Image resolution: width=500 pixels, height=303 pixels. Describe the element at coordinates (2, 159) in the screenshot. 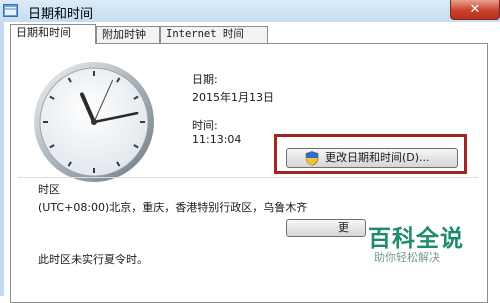

I see `window-frame` at that location.